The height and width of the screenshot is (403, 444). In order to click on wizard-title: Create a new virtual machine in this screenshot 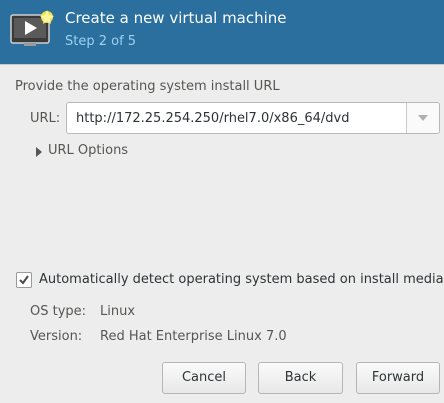, I will do `click(176, 18)`.